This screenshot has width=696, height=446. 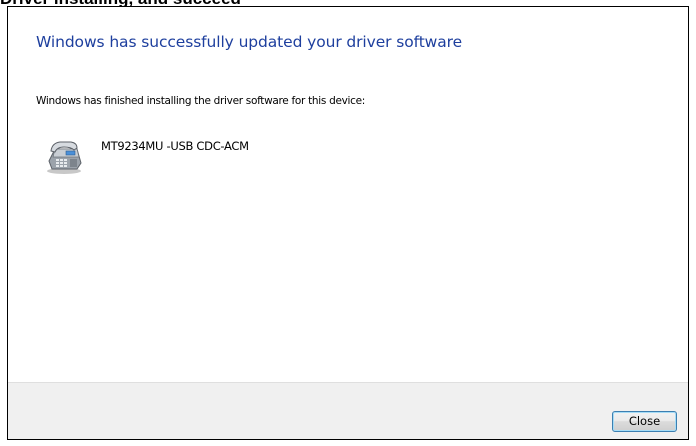 I want to click on dialog-footer: Close, so click(x=348, y=410).